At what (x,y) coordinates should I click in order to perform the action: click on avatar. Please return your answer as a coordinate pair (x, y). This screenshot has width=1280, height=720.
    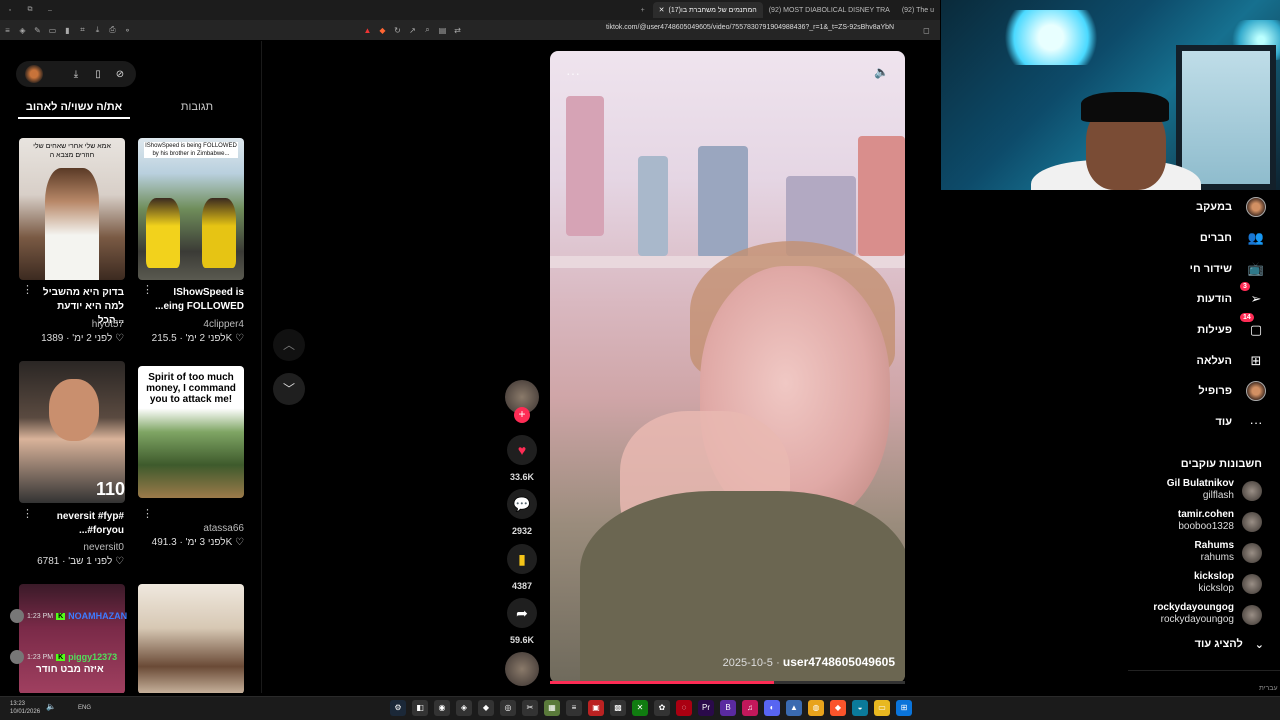
    Looking at the image, I should click on (34, 74).